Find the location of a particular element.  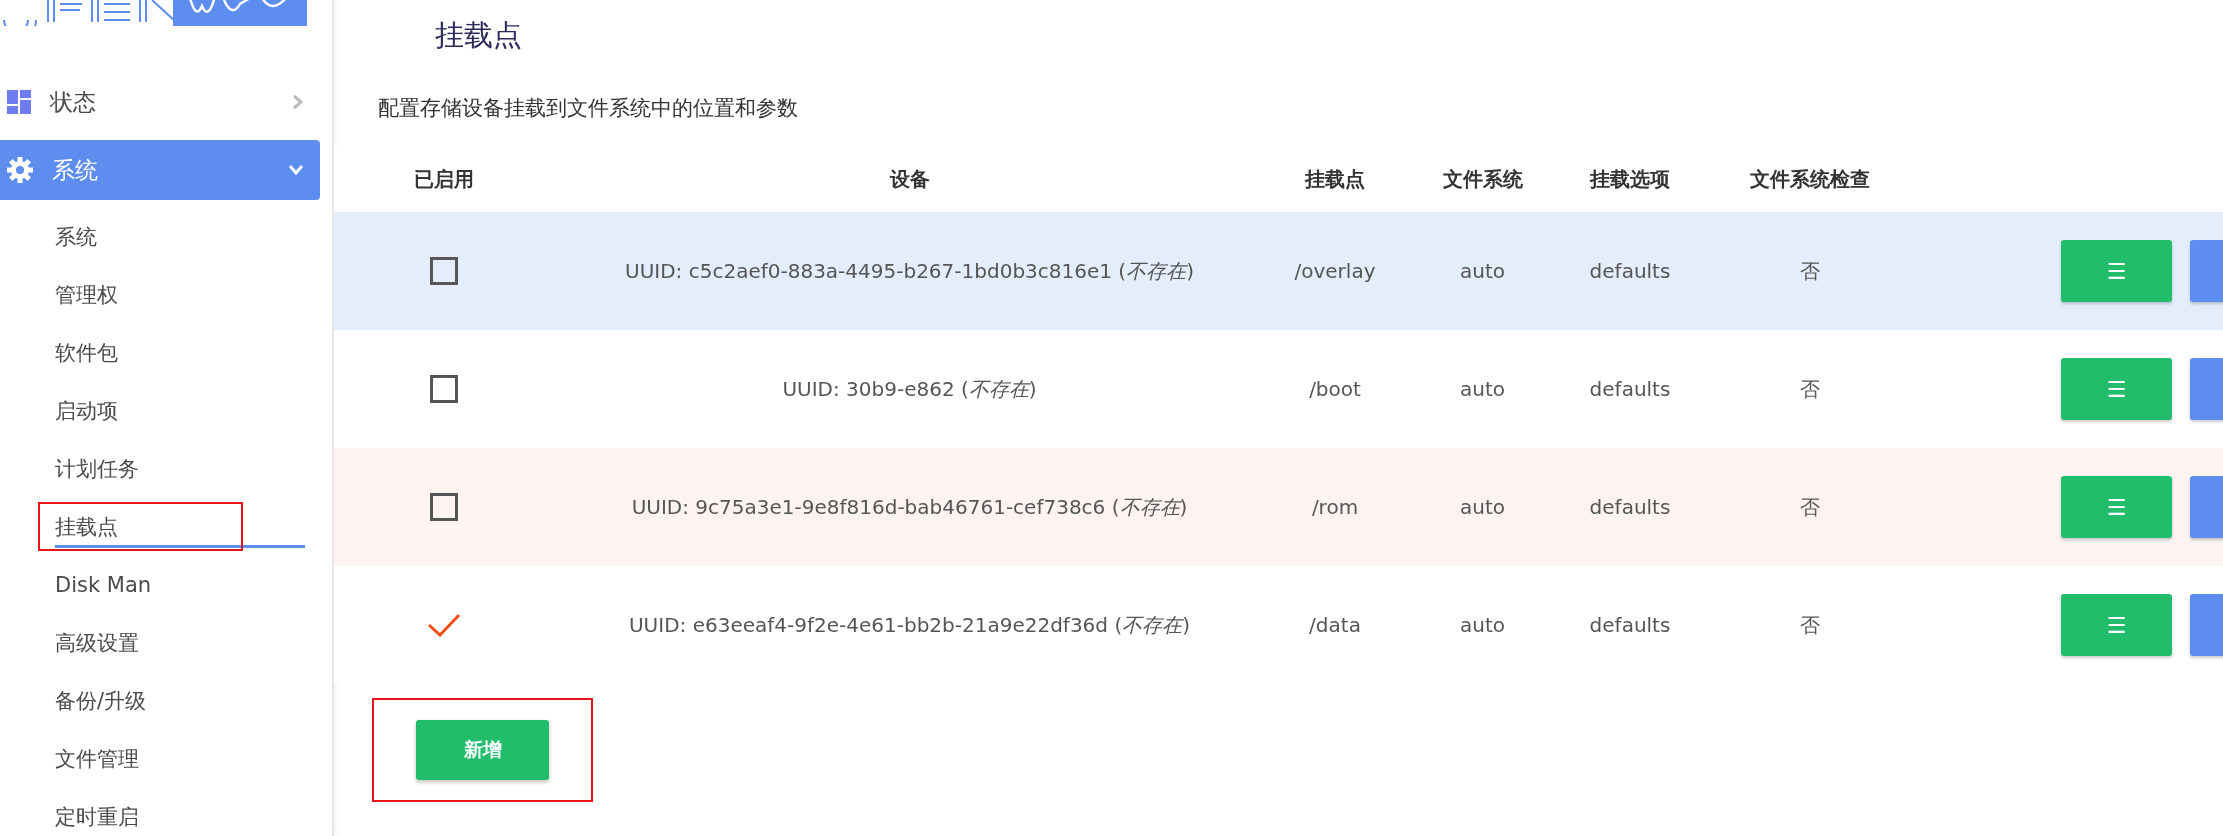

column-header: 挂载点 is located at coordinates (1335, 179).